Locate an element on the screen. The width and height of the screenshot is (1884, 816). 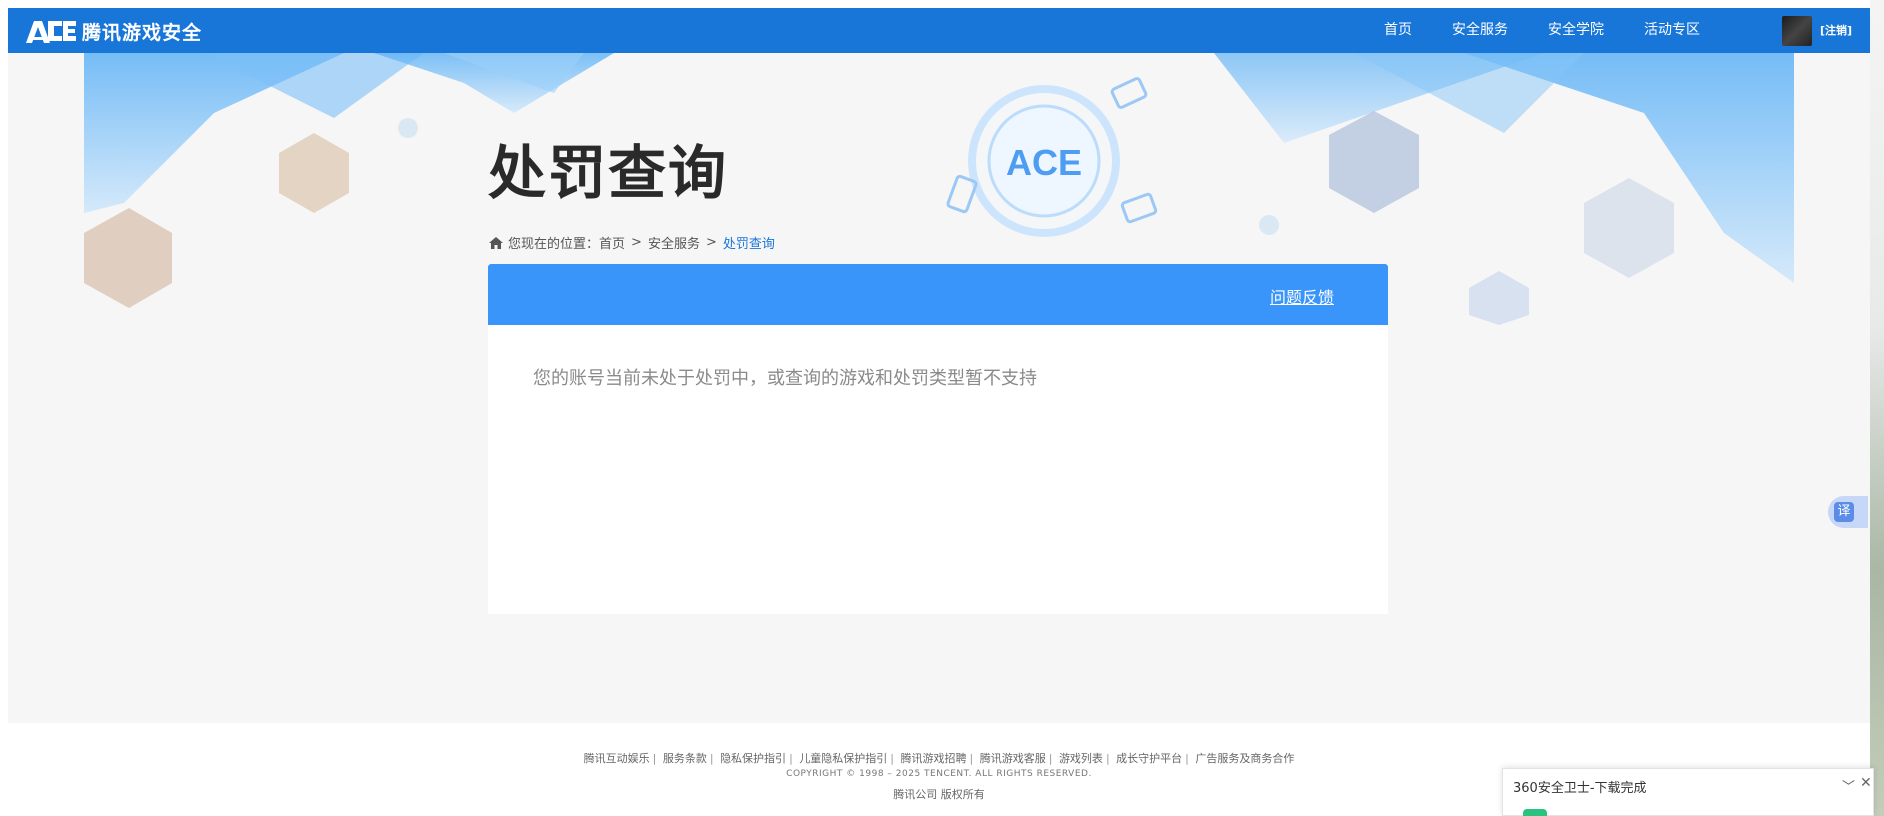
footer-link: 腾讯游戏招聘 is located at coordinates (934, 758).